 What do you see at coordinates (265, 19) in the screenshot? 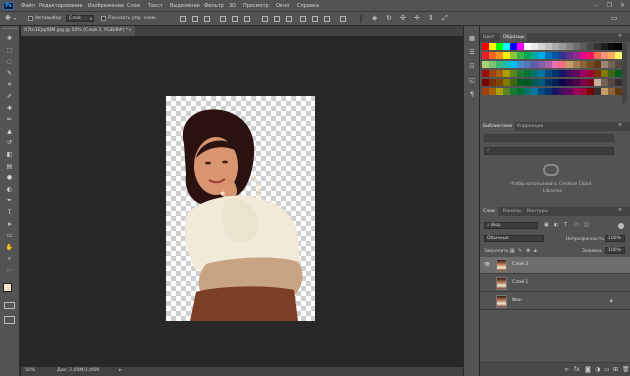
I see `distribute-top-icon` at bounding box center [265, 19].